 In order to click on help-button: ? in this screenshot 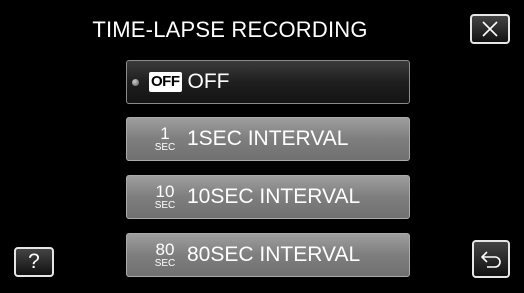, I will do `click(34, 262)`.